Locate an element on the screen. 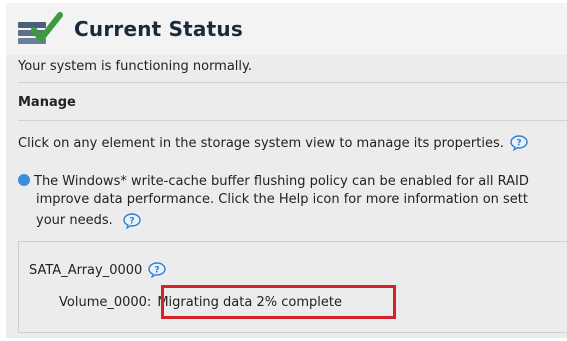  array-name: SATA_Array_0000 is located at coordinates (85, 270).